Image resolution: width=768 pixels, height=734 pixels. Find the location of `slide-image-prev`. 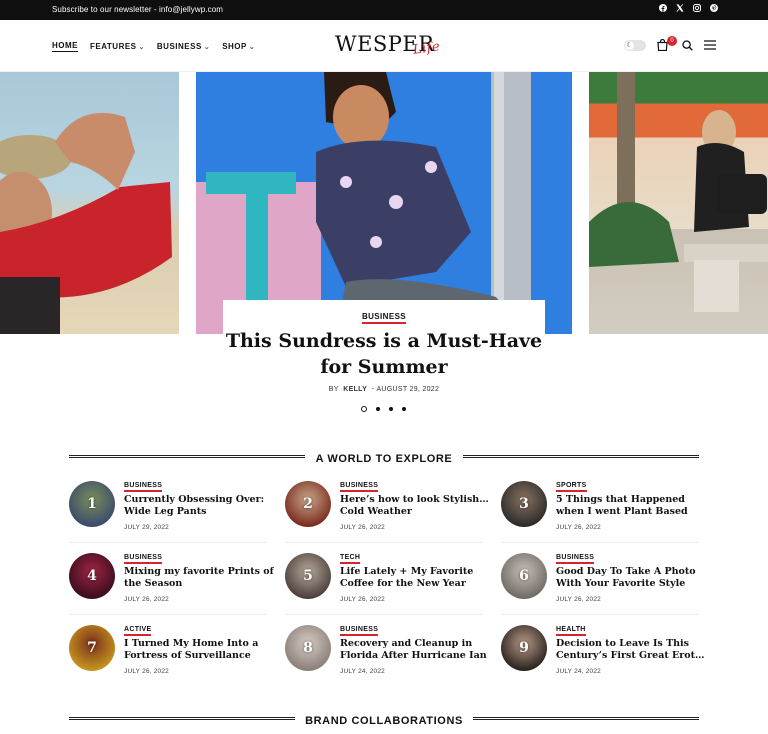

slide-image-prev is located at coordinates (89, 203).